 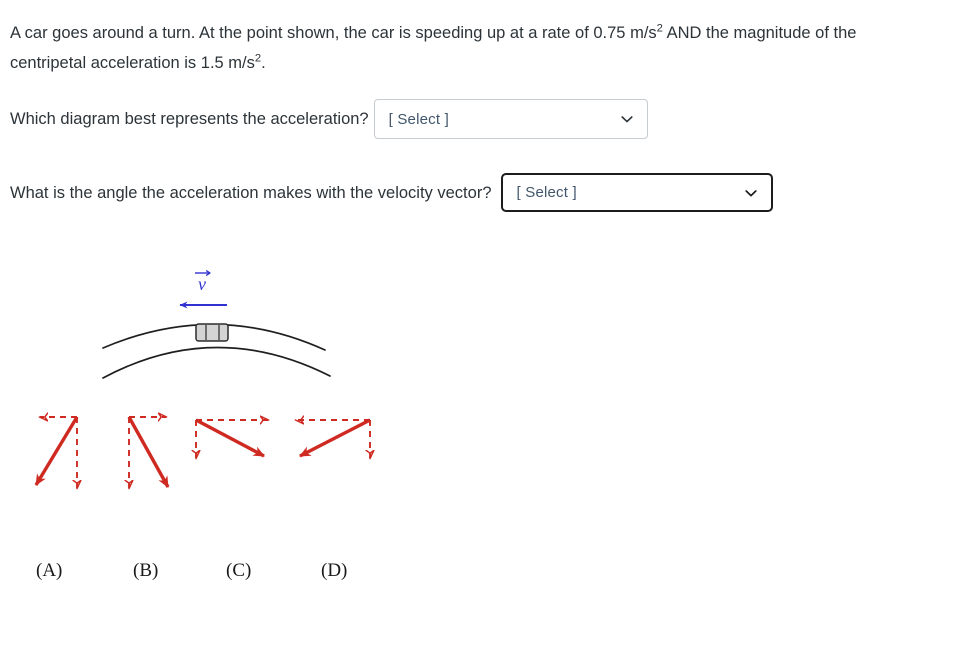 I want to click on option-label-b: (B), so click(x=146, y=570).